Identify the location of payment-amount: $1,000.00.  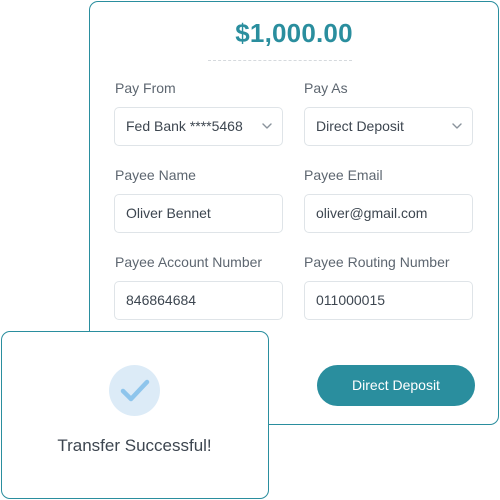
(294, 33).